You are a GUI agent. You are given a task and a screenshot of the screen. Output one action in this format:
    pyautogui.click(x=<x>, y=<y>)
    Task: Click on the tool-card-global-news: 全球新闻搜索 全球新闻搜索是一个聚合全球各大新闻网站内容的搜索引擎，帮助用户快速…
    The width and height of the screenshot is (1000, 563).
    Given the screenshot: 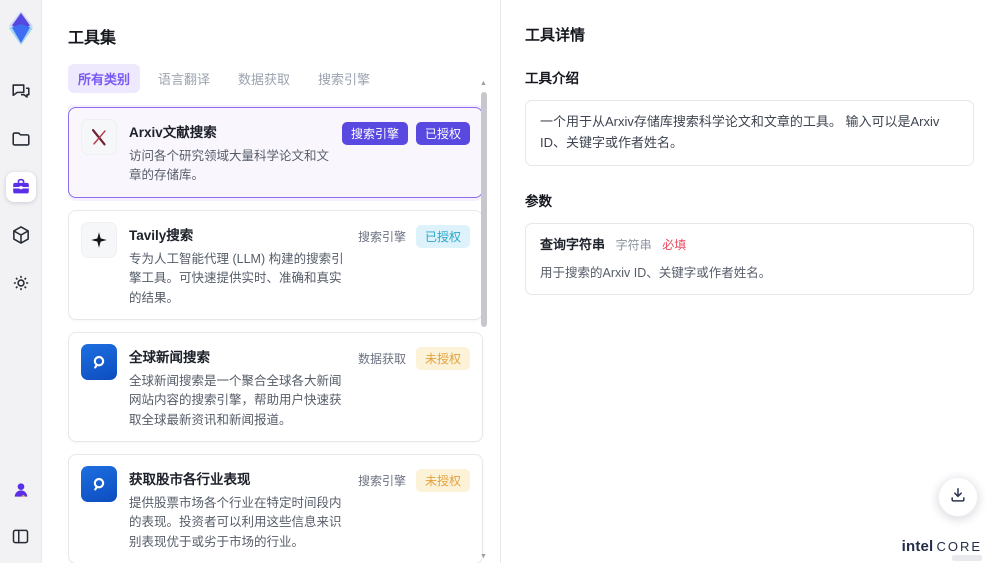 What is the action you would take?
    pyautogui.click(x=275, y=386)
    